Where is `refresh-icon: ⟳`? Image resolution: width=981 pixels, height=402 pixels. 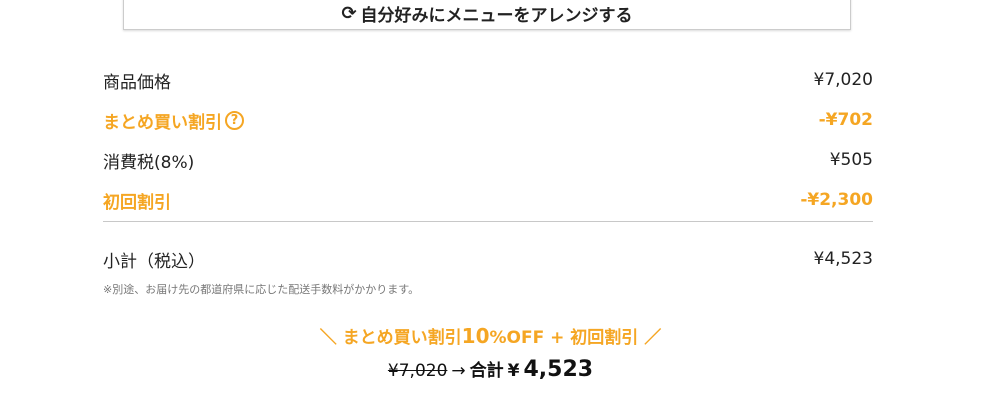
refresh-icon: ⟳ is located at coordinates (349, 13).